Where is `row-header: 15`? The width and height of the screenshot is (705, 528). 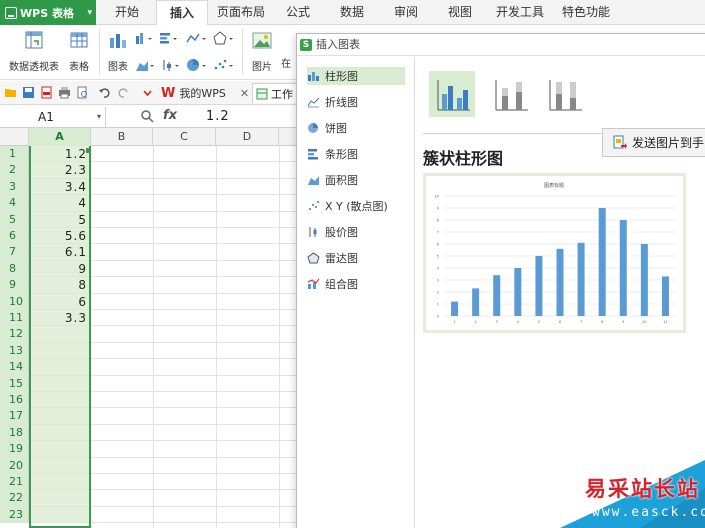 row-header: 15 is located at coordinates (14, 383).